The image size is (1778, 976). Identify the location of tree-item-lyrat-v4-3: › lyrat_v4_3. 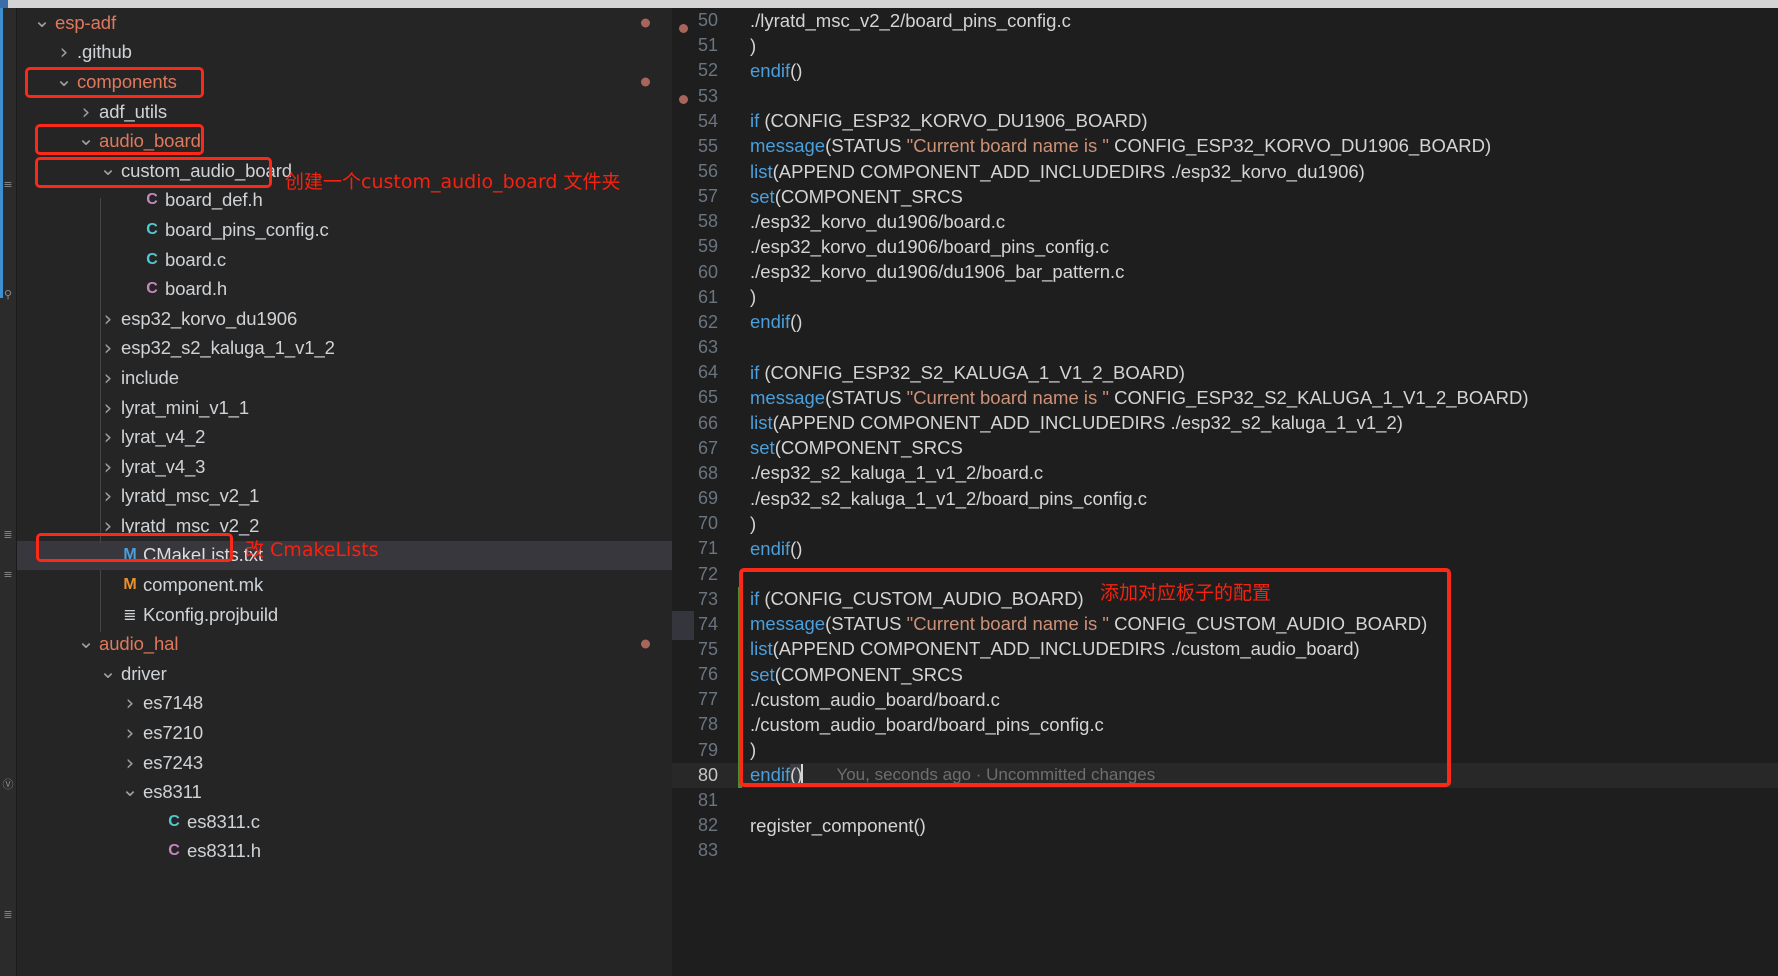
(344, 467).